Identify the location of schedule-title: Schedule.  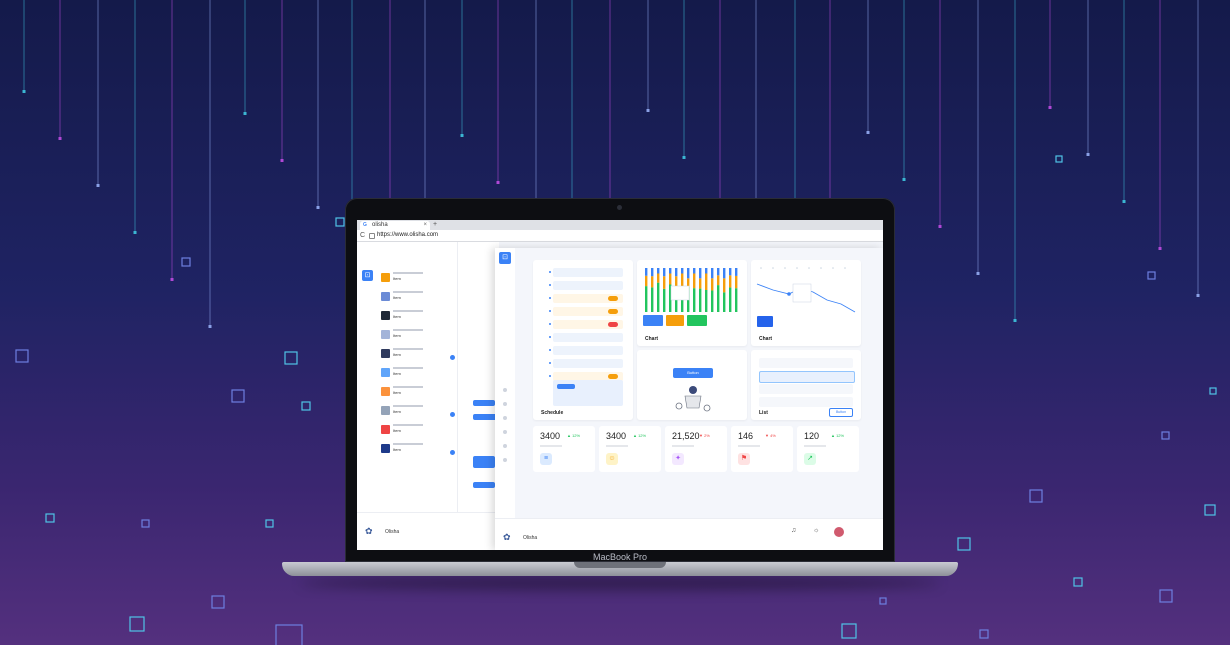
(552, 413).